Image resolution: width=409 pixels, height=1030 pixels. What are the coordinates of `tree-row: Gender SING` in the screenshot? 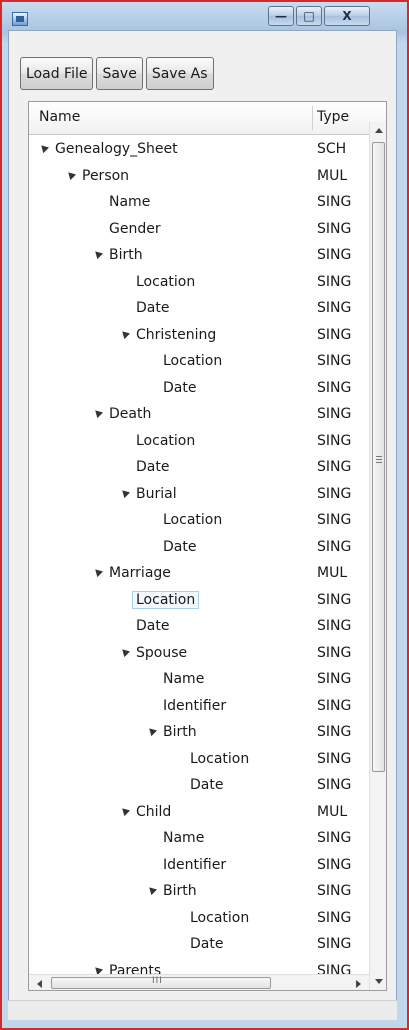 It's located at (199, 230).